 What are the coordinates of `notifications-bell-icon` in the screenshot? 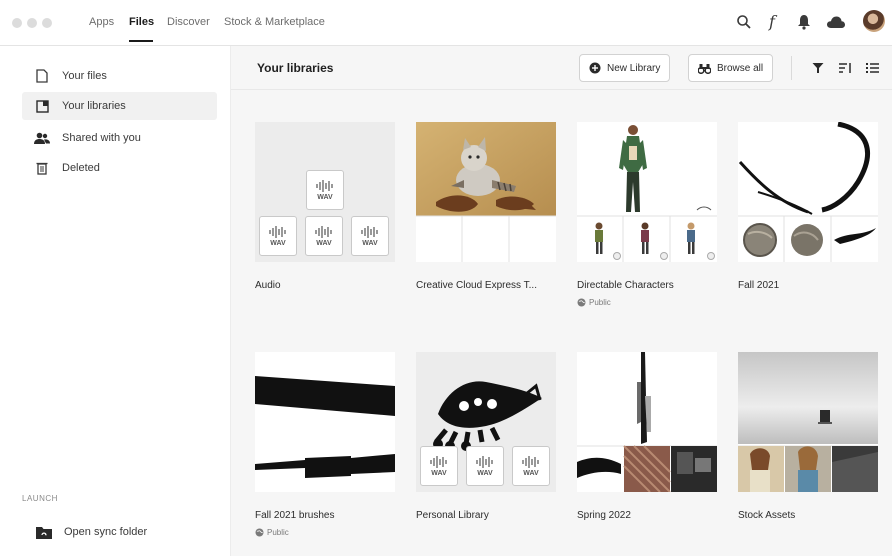 It's located at (804, 22).